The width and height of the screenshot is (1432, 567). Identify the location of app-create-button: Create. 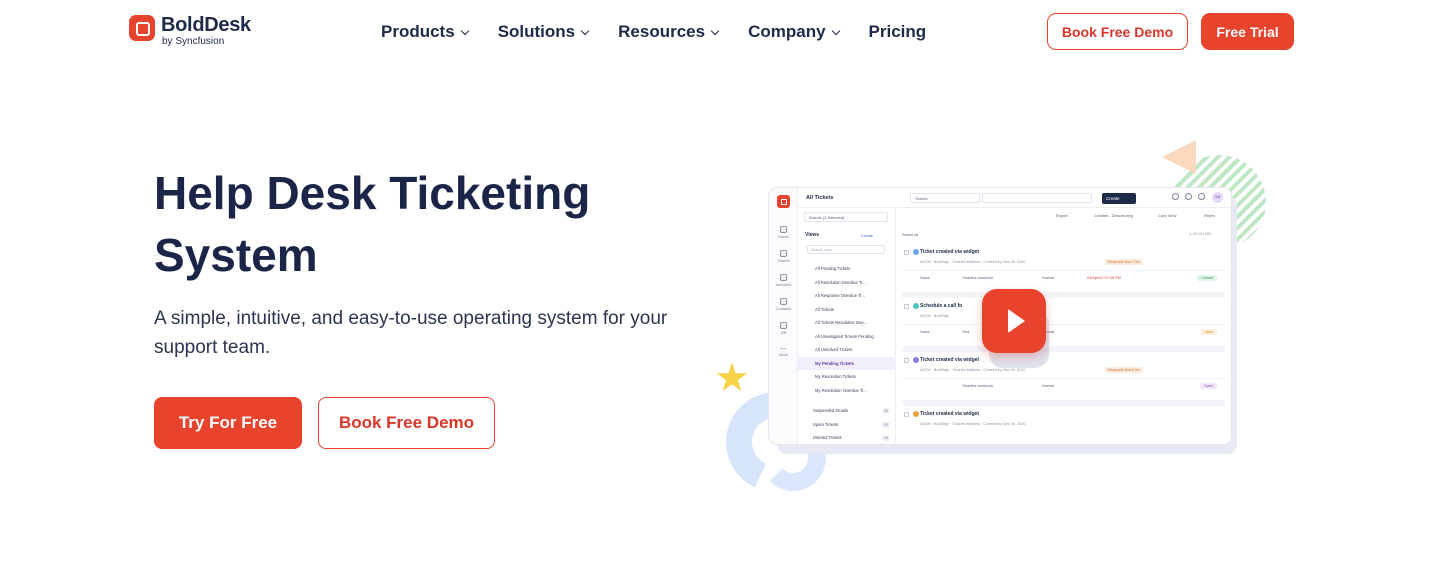
(1119, 198).